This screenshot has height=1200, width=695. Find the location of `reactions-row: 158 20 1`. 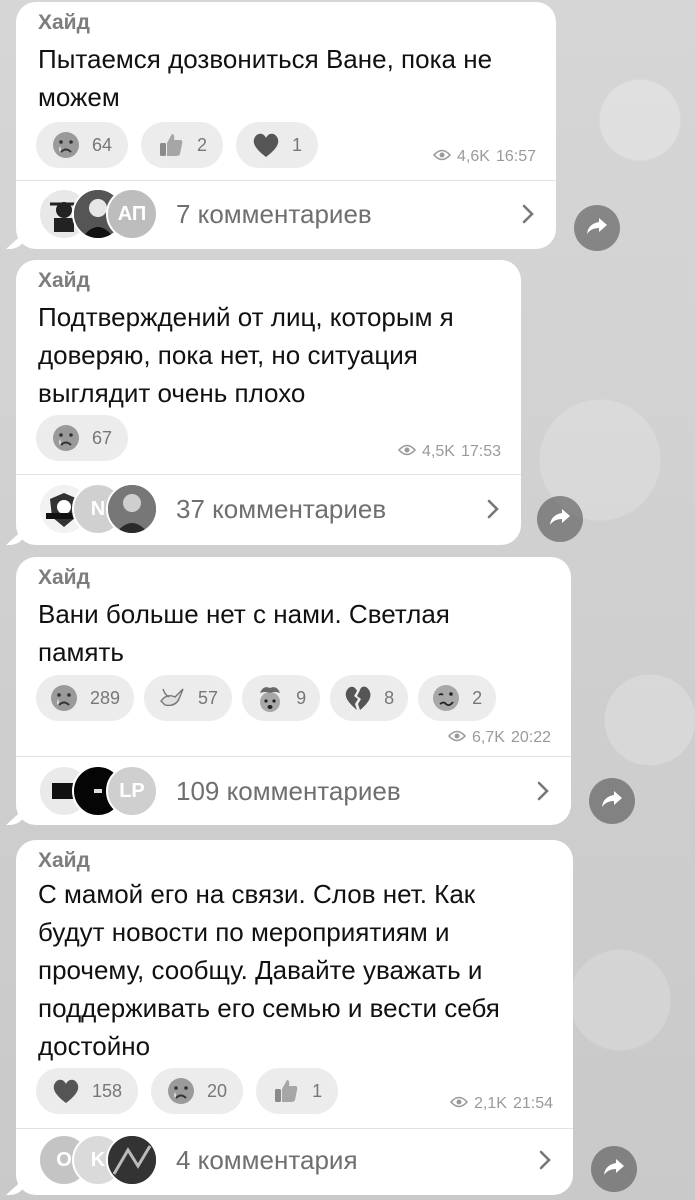

reactions-row: 158 20 1 is located at coordinates (187, 1091).